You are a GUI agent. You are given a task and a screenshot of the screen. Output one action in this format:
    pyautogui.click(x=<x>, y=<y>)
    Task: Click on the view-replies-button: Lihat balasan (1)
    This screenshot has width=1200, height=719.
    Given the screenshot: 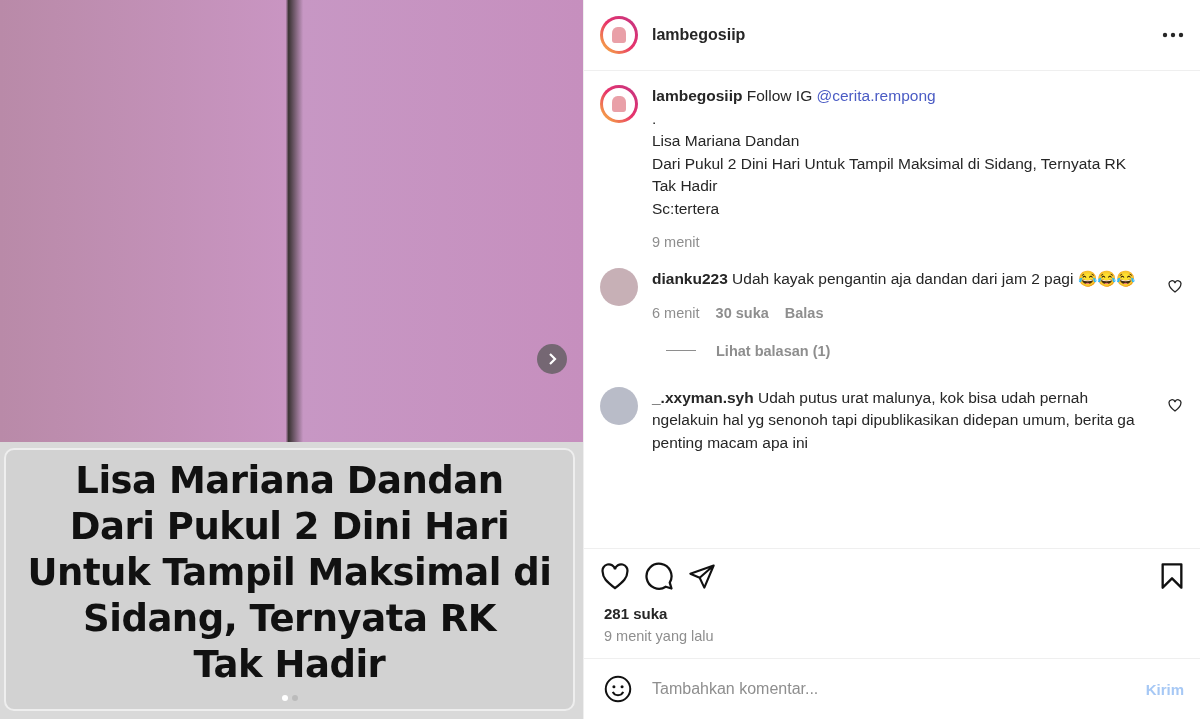 What is the action you would take?
    pyautogui.click(x=773, y=350)
    